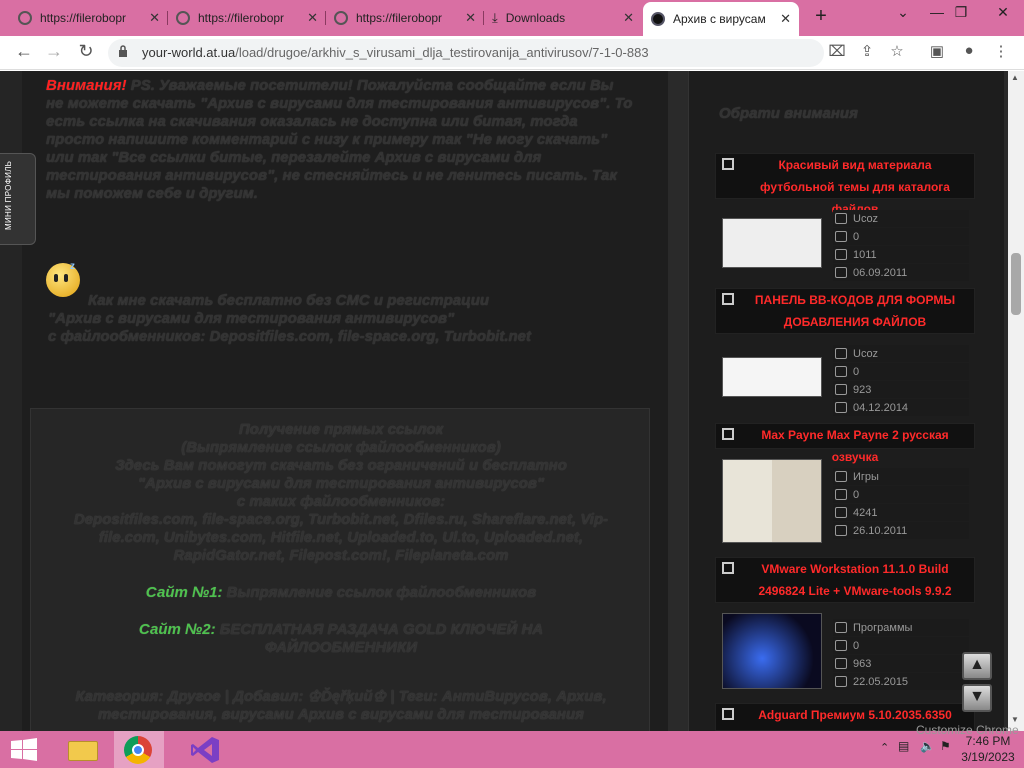 The image size is (1024, 768). What do you see at coordinates (901, 246) in the screenshot?
I see `item-meta: Ucoz 0 1011 06.09.2011` at bounding box center [901, 246].